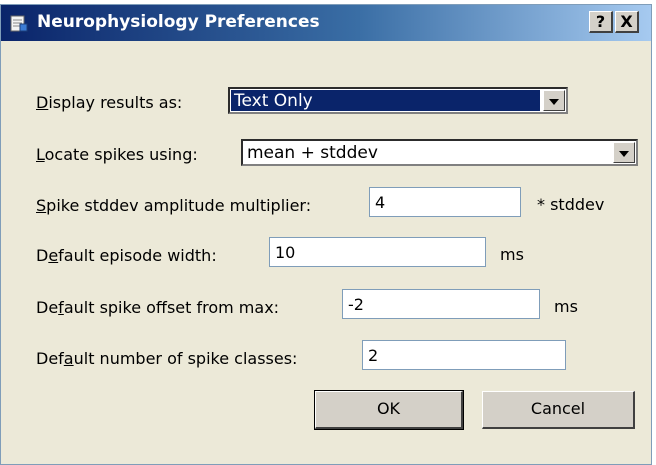  What do you see at coordinates (512, 254) in the screenshot?
I see `episode-width-unit: ms` at bounding box center [512, 254].